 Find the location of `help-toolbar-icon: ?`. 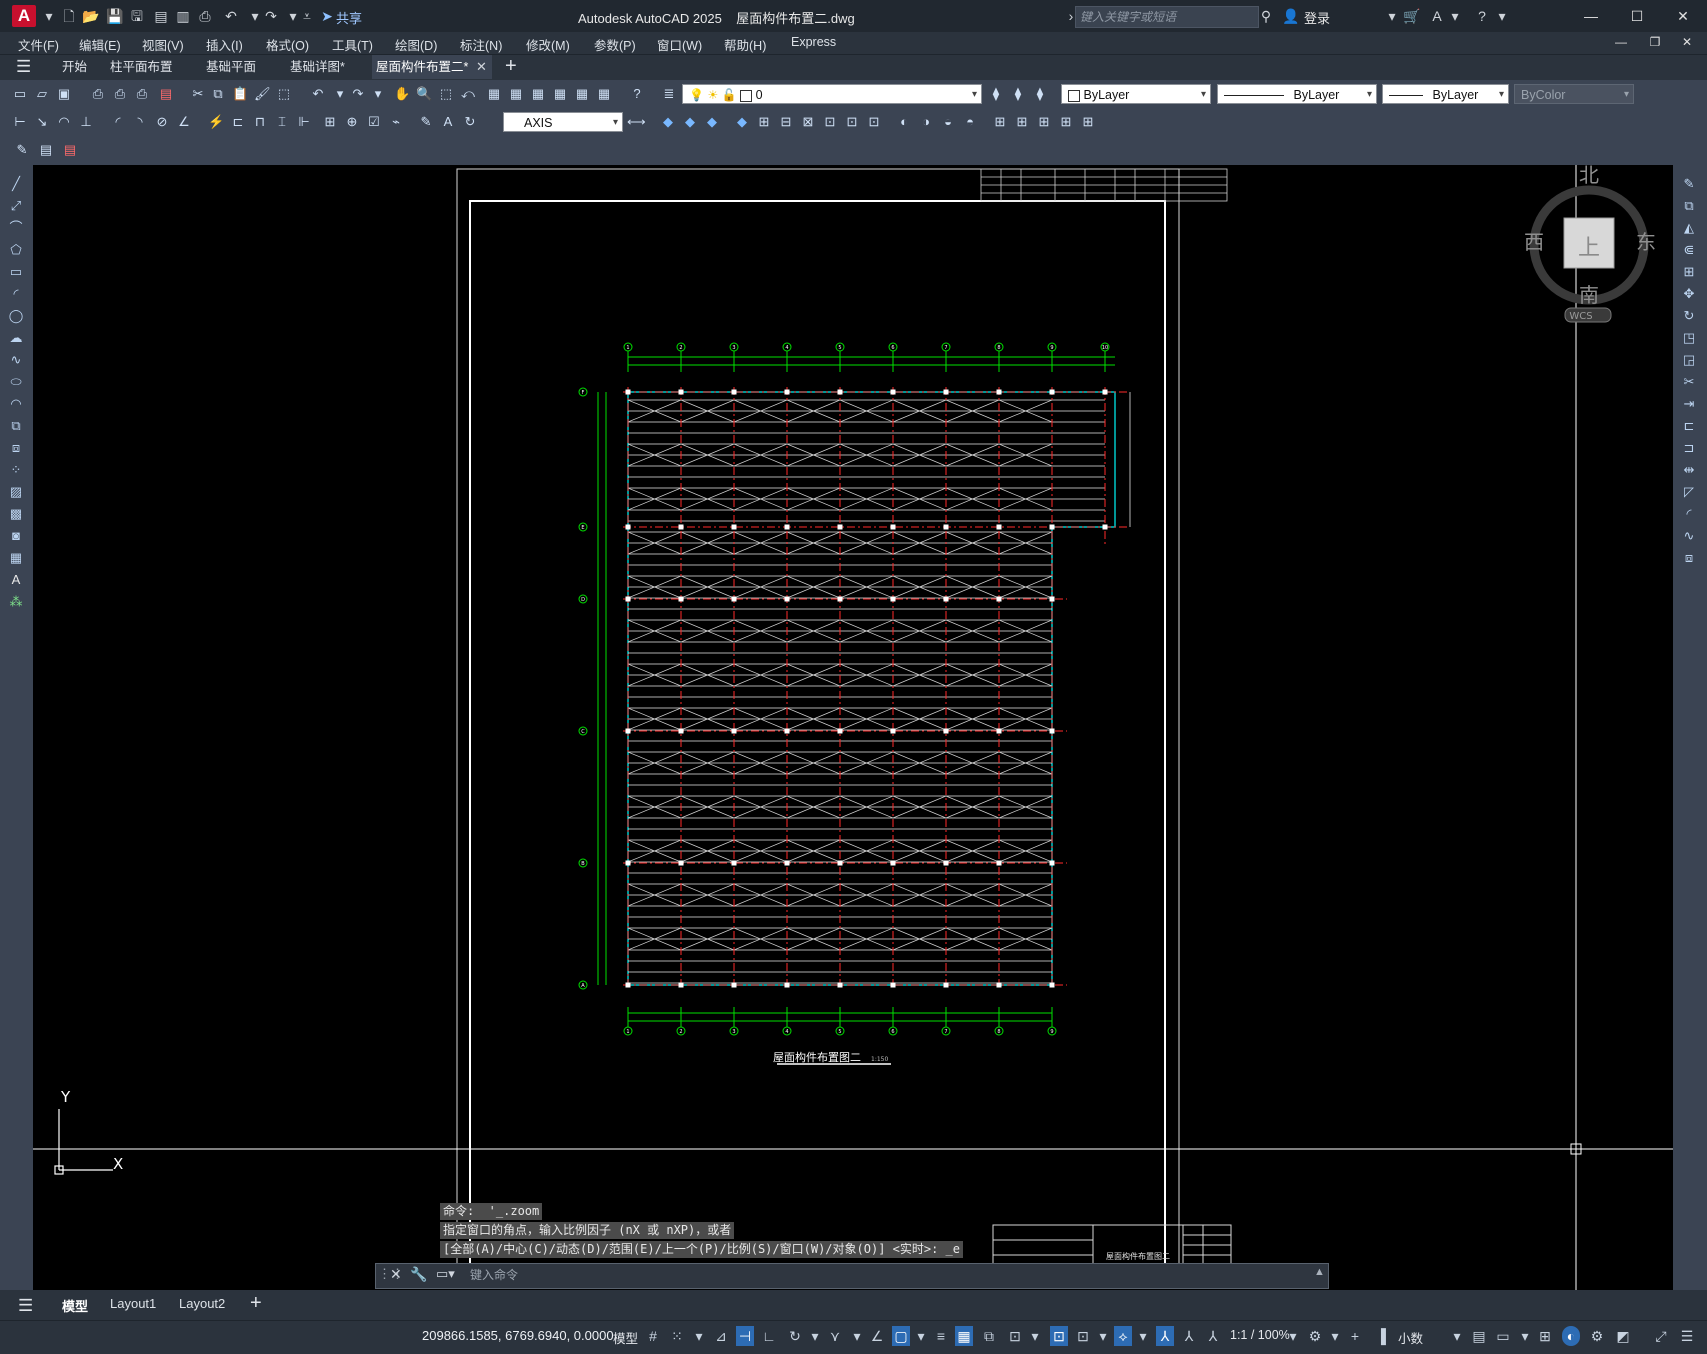

help-toolbar-icon: ? is located at coordinates (637, 94).